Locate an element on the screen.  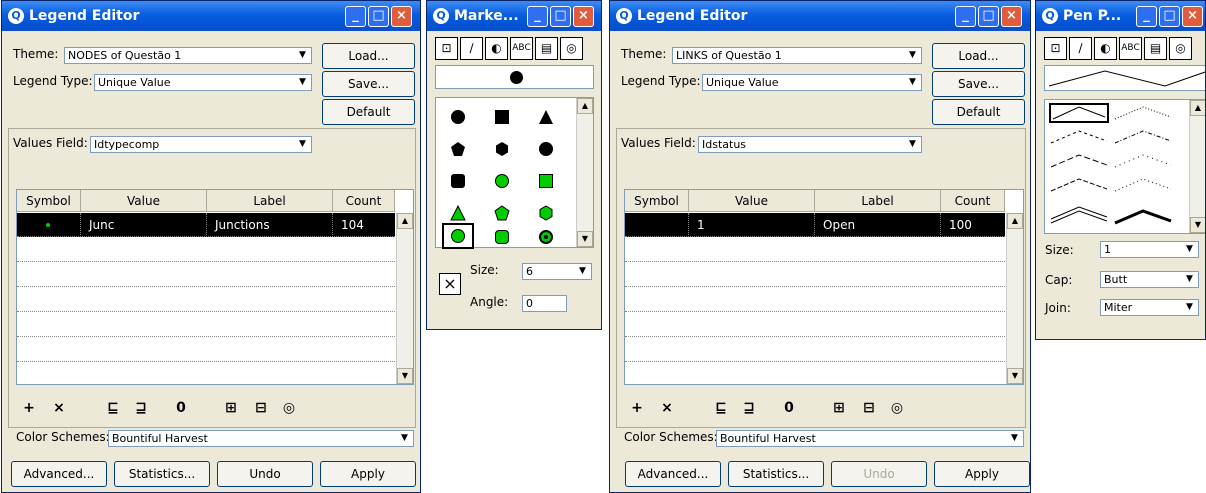
column-header-count: Count is located at coordinates (973, 201).